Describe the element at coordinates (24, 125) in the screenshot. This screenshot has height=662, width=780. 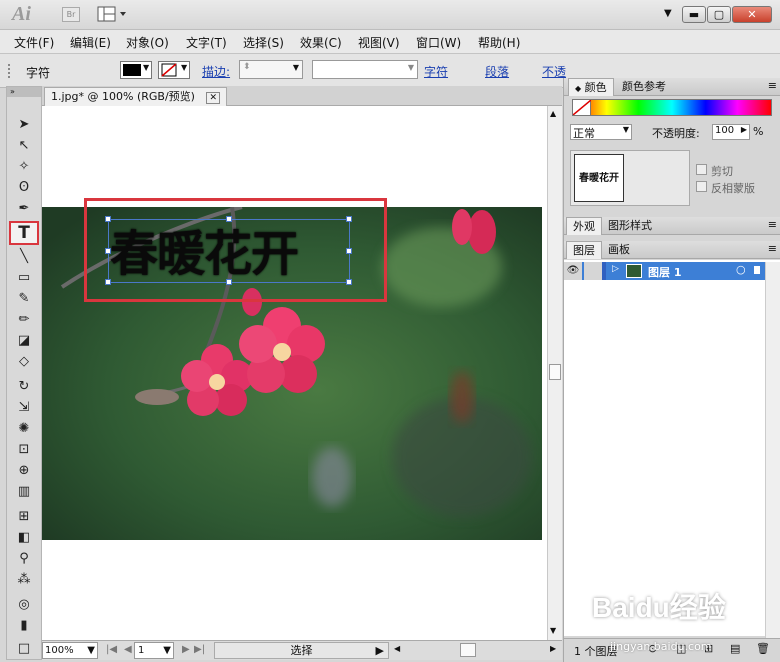
I see `selection-tool-icon: ➤` at that location.